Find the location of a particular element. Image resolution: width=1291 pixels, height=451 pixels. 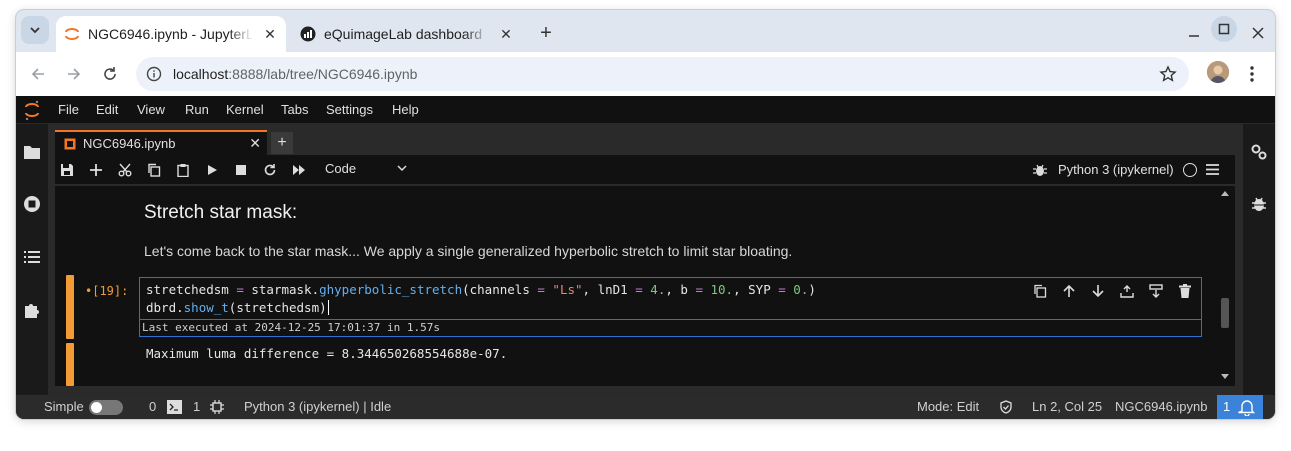

delete-cell-button is located at coordinates (1185, 291).